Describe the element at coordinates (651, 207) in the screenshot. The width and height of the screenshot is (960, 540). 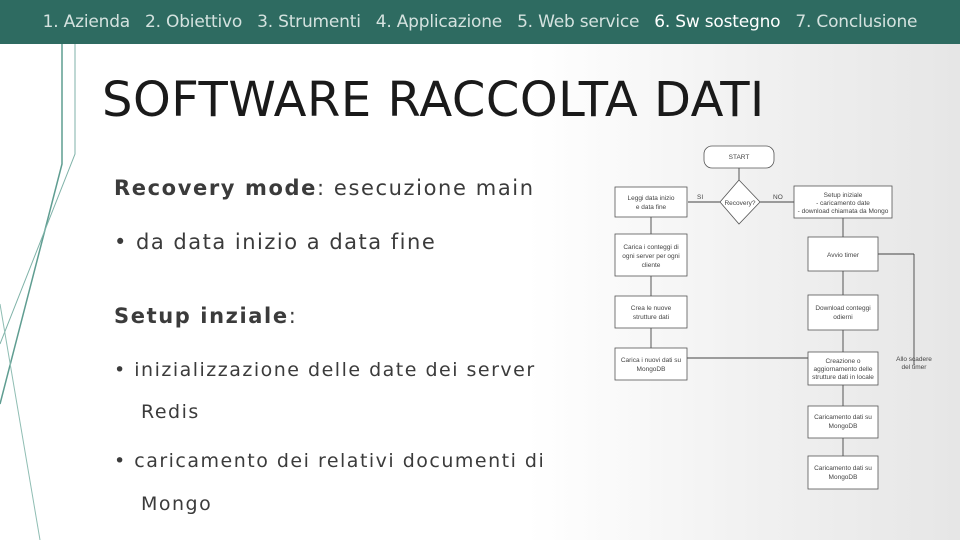
I see `flow-left-1-line-2: e data fine` at that location.